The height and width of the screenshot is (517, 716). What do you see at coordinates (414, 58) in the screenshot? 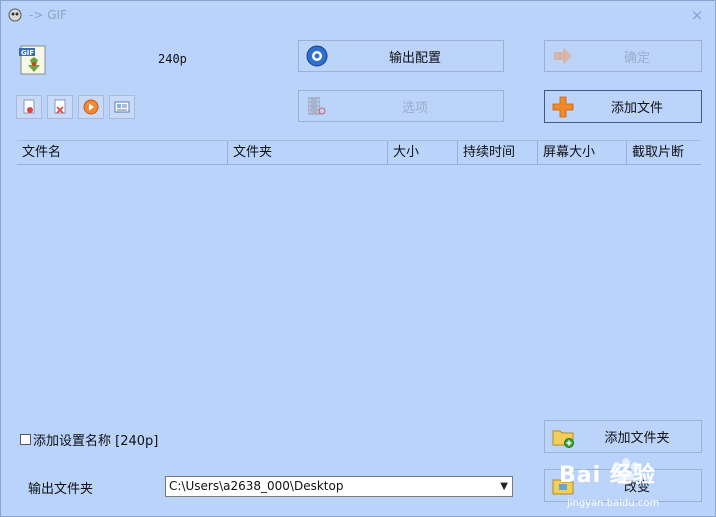
I see `output-config-label: 输出配置` at bounding box center [414, 58].